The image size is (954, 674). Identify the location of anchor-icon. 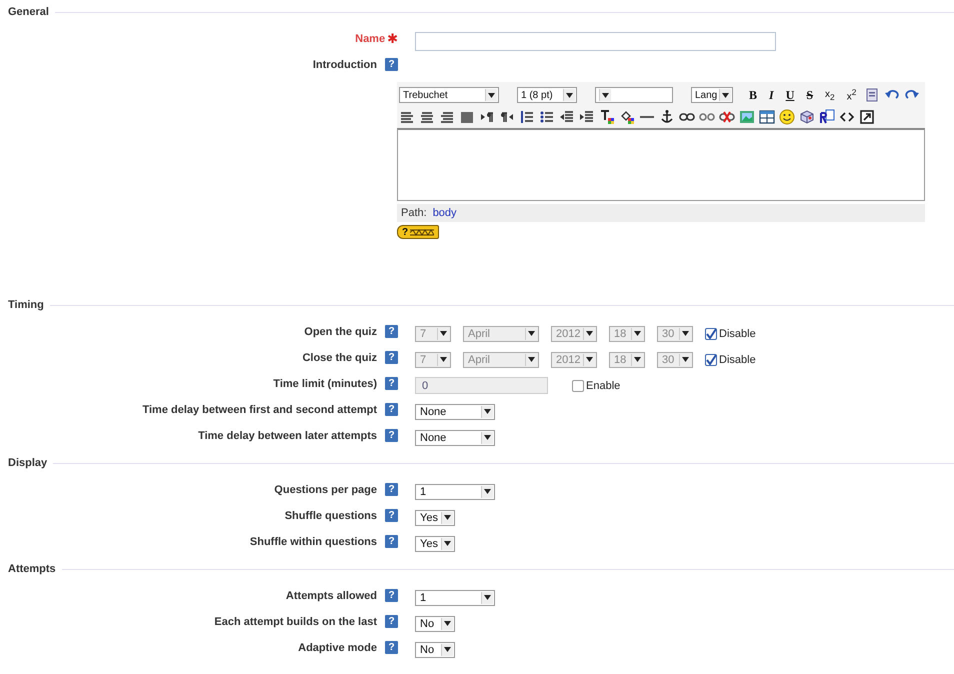
(667, 117).